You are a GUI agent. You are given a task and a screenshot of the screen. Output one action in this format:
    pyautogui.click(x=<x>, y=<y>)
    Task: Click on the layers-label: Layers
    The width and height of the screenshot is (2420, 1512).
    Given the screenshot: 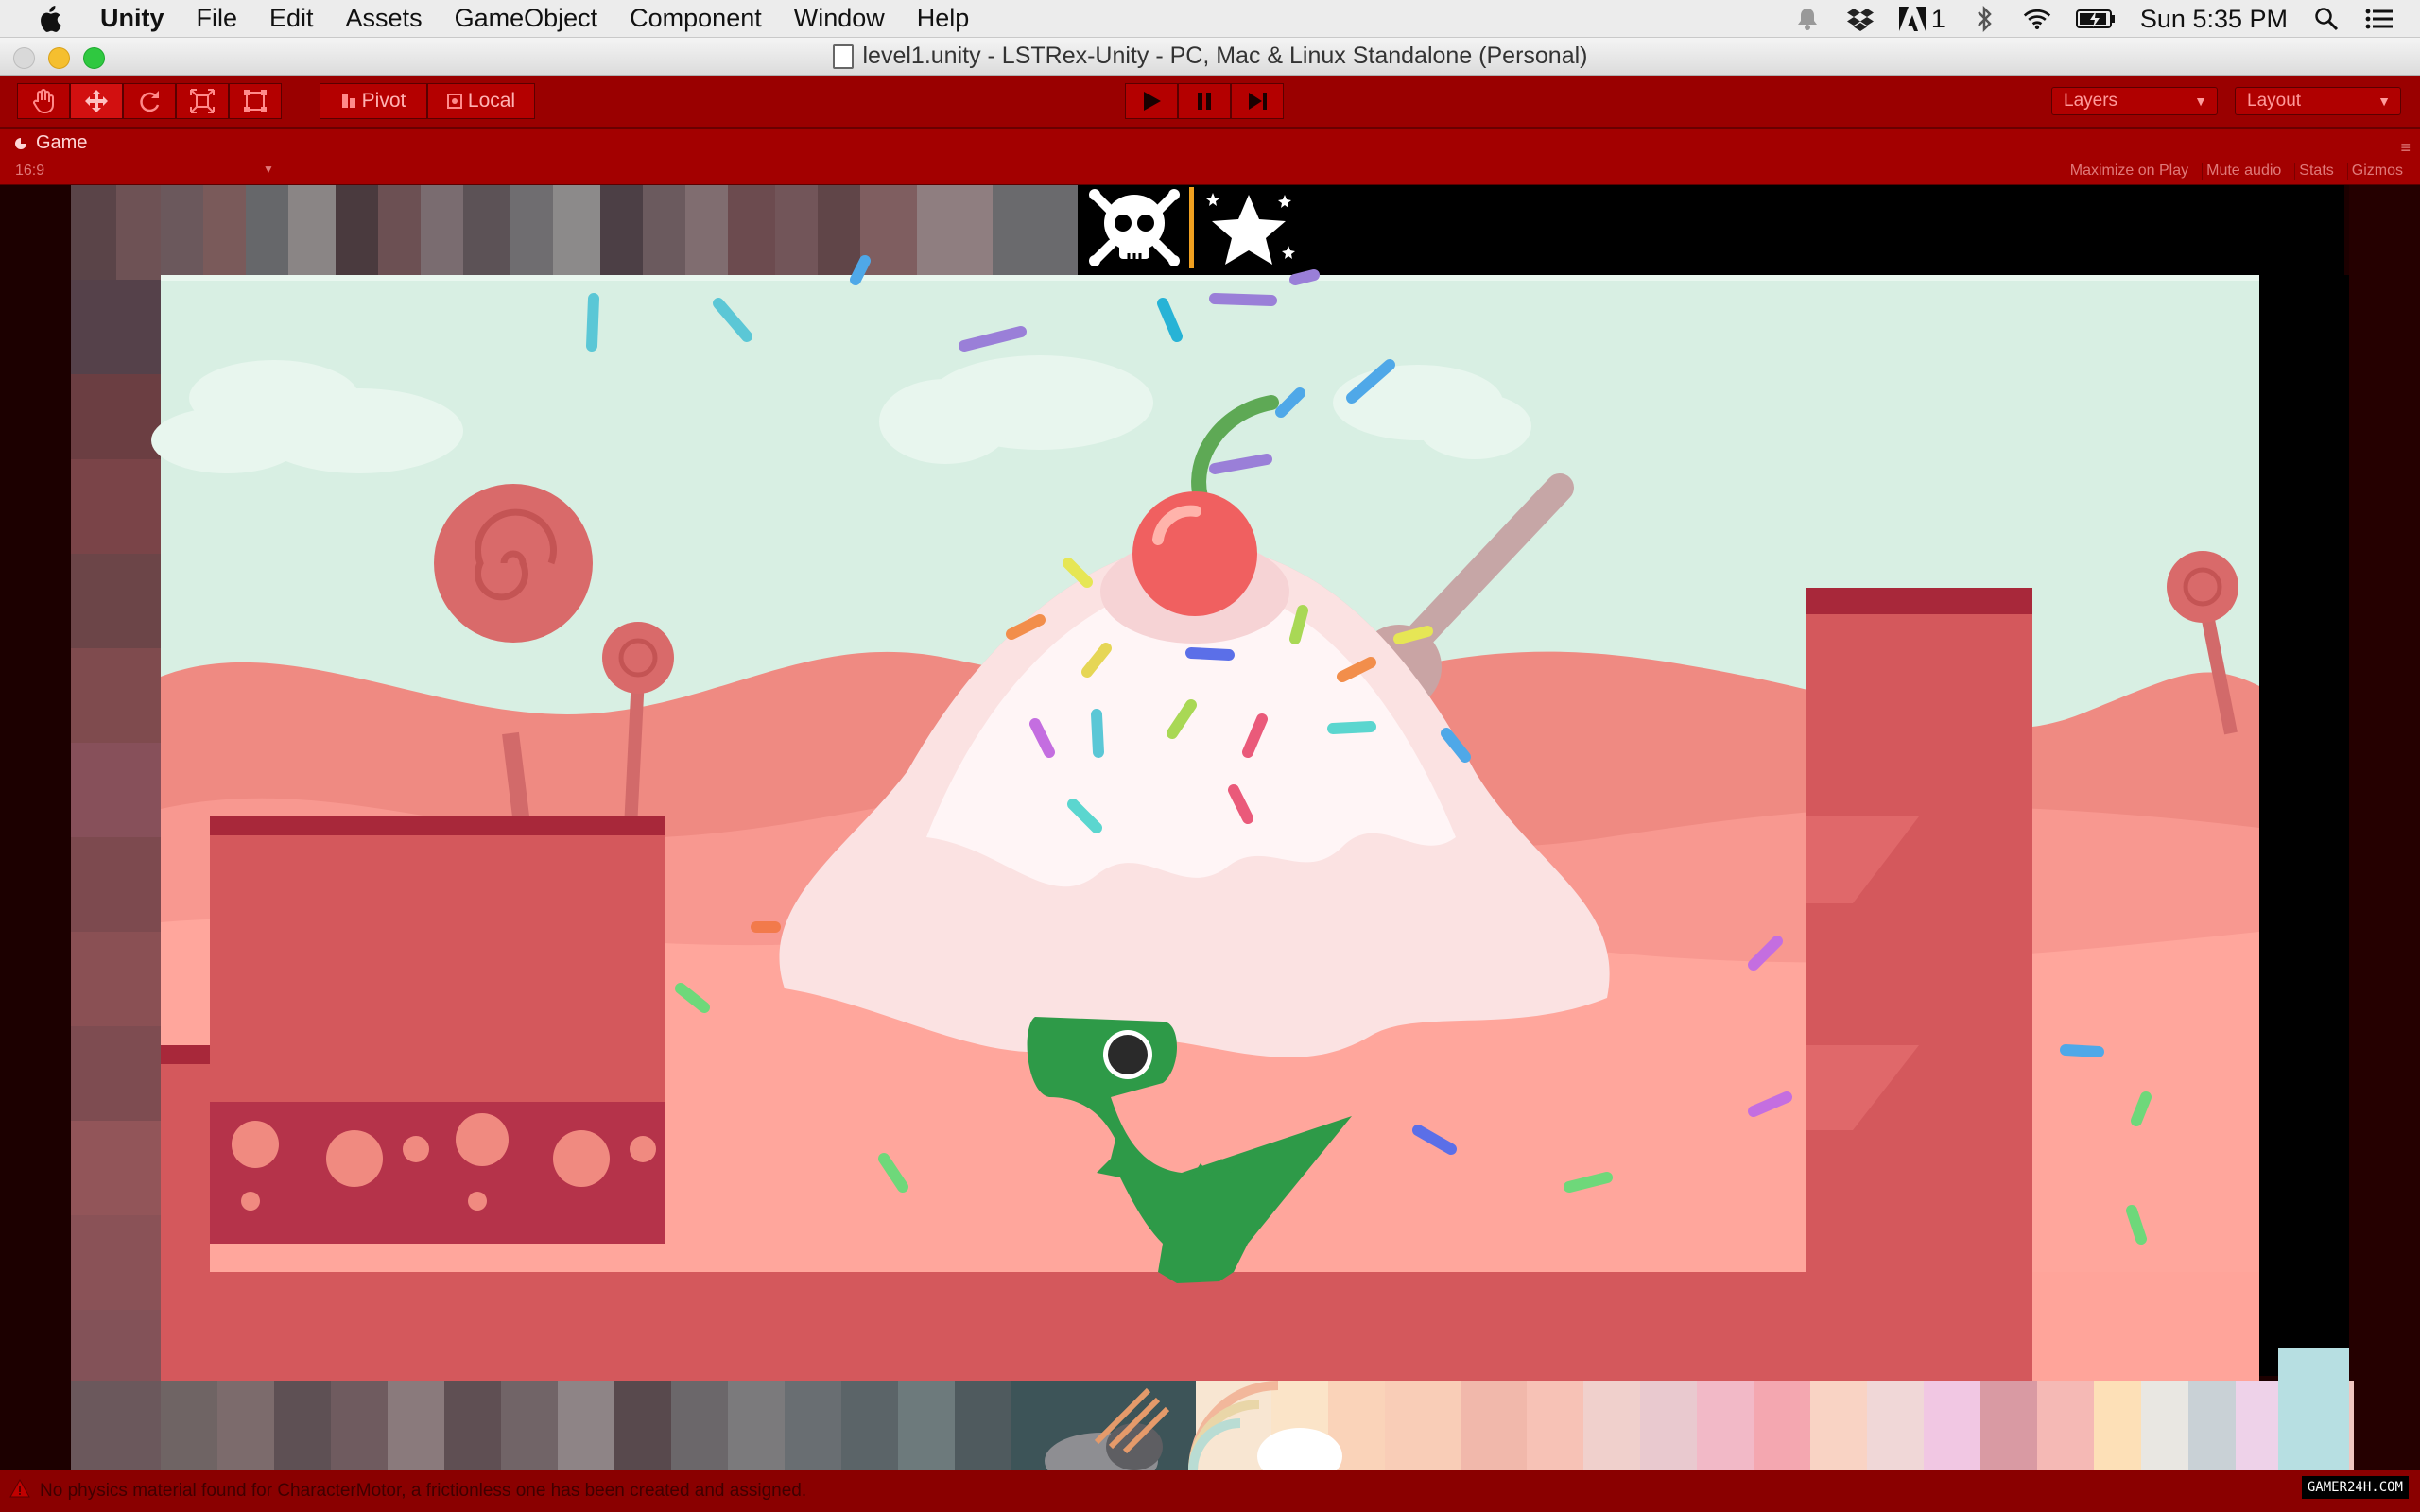 What is the action you would take?
    pyautogui.click(x=2091, y=101)
    